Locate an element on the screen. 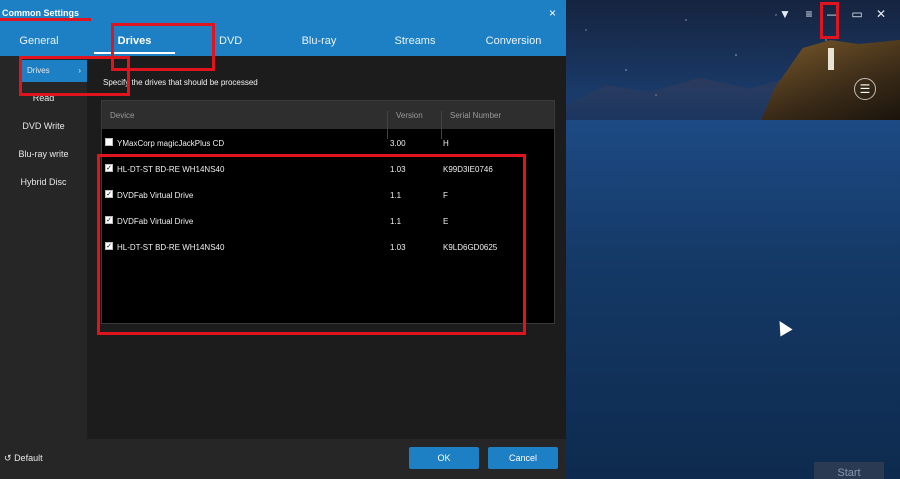 The height and width of the screenshot is (479, 900). sidebar-item-dvd-write: DVD Write is located at coordinates (43, 126).